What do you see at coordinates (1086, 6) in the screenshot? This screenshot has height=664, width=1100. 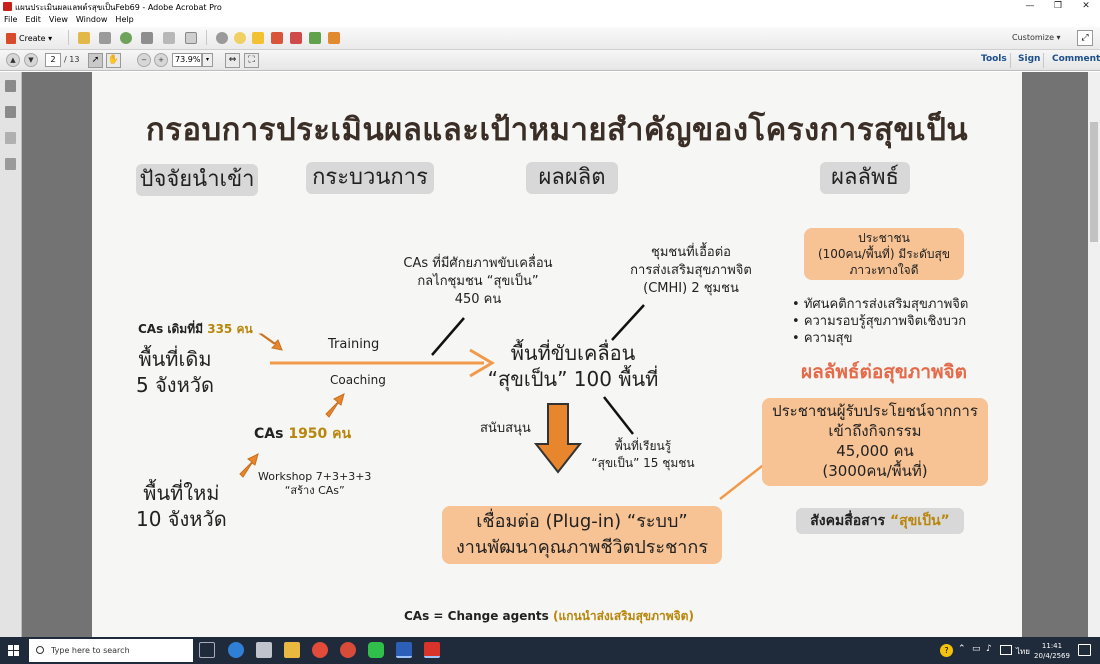 I see `close-button: ✕` at bounding box center [1086, 6].